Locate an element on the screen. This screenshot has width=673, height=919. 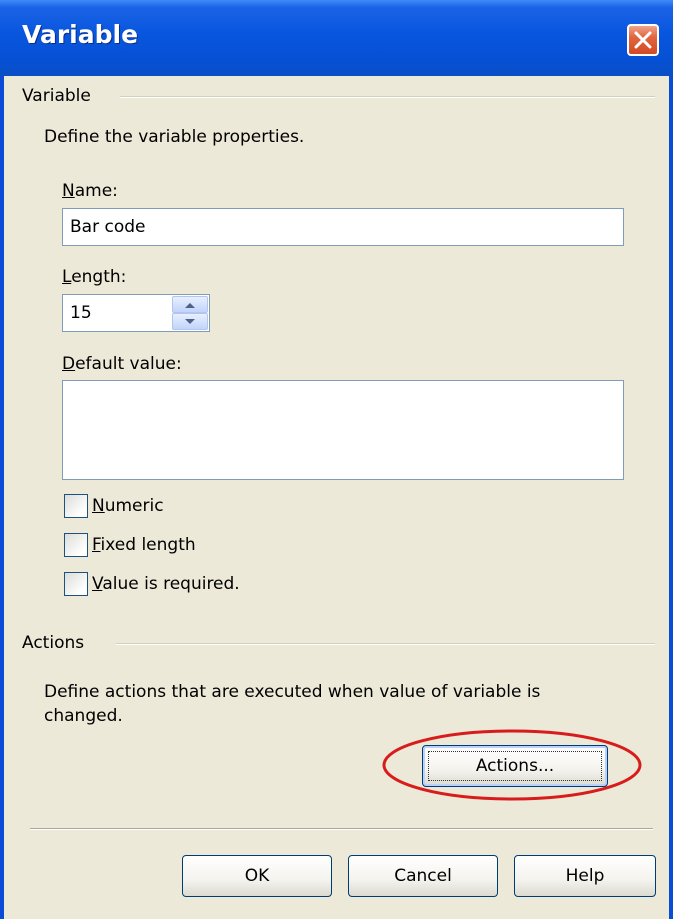
actions-group-label: Actions is located at coordinates (53, 643).